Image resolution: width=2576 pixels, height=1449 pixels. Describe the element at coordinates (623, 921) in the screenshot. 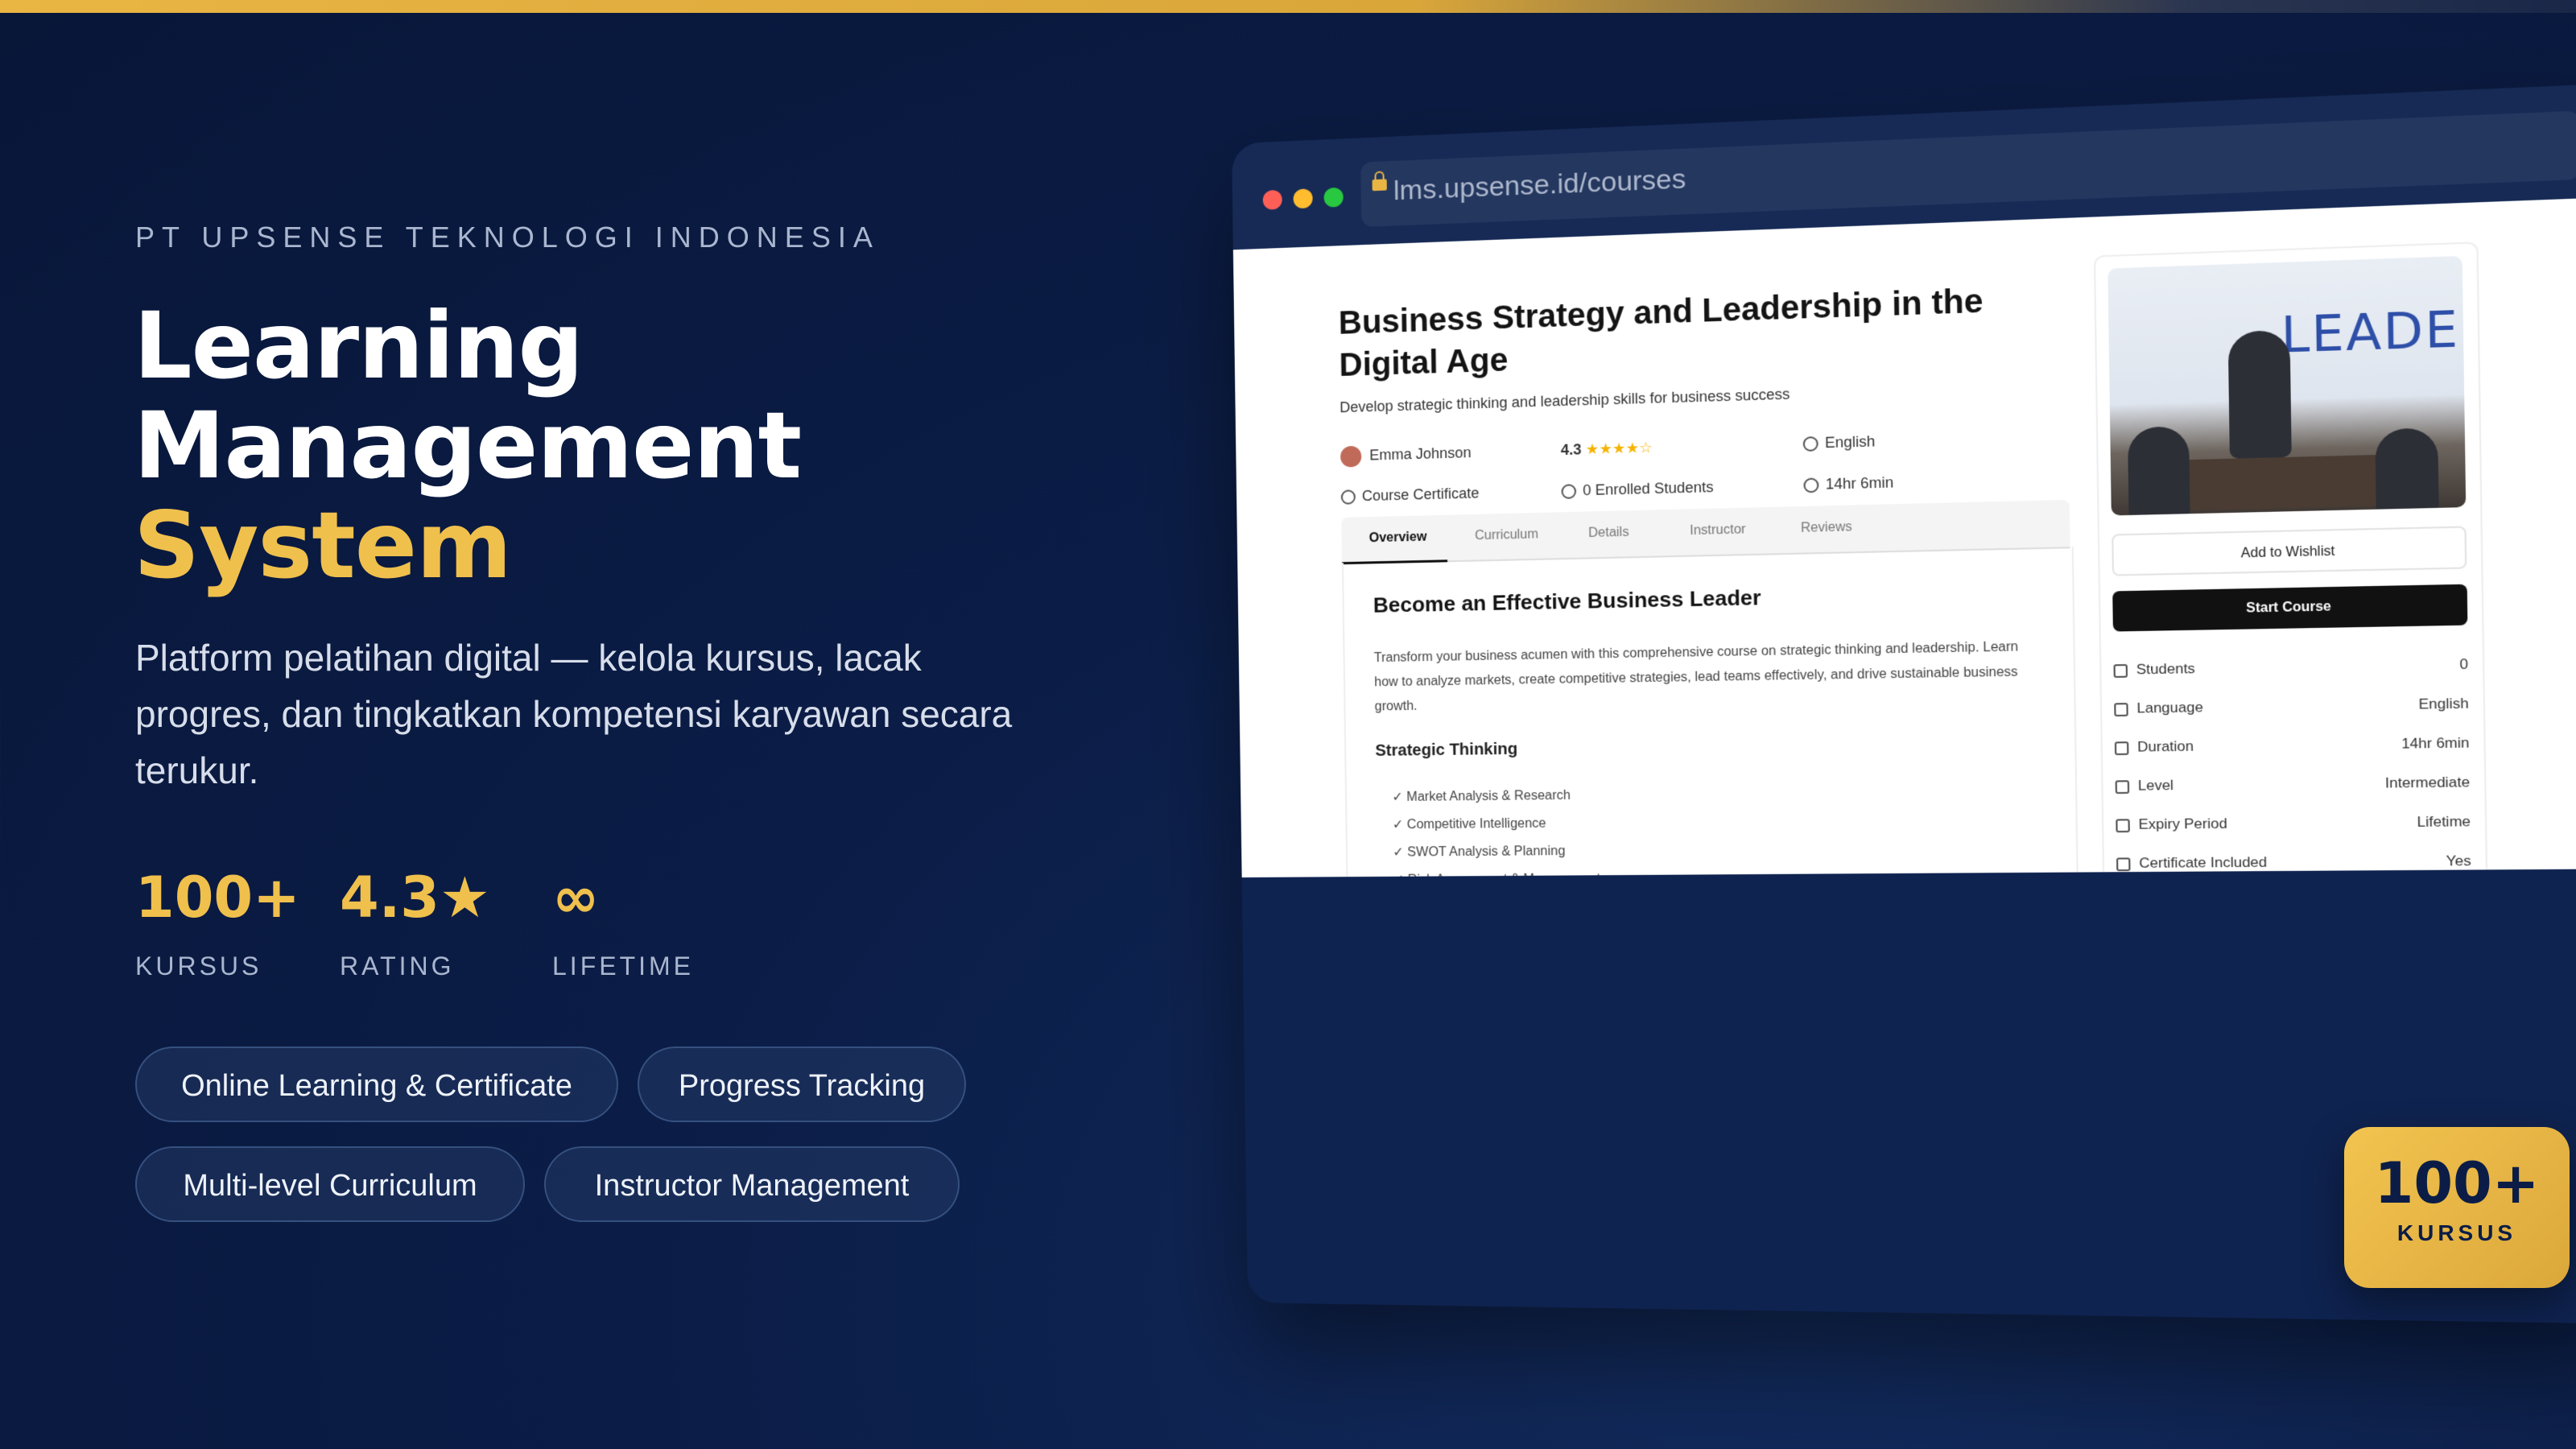

I see `stat-lifetime: ∞ LIFETIME` at that location.